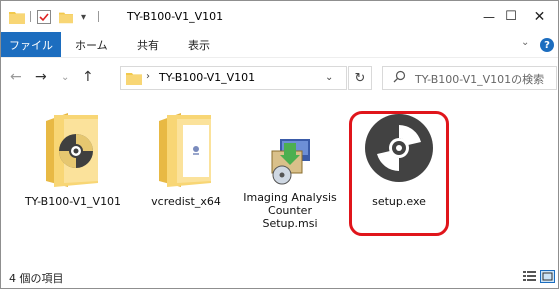 Image resolution: width=559 pixels, height=289 pixels. Describe the element at coordinates (525, 42) in the screenshot. I see `chevron-down-icon: ⌄` at that location.